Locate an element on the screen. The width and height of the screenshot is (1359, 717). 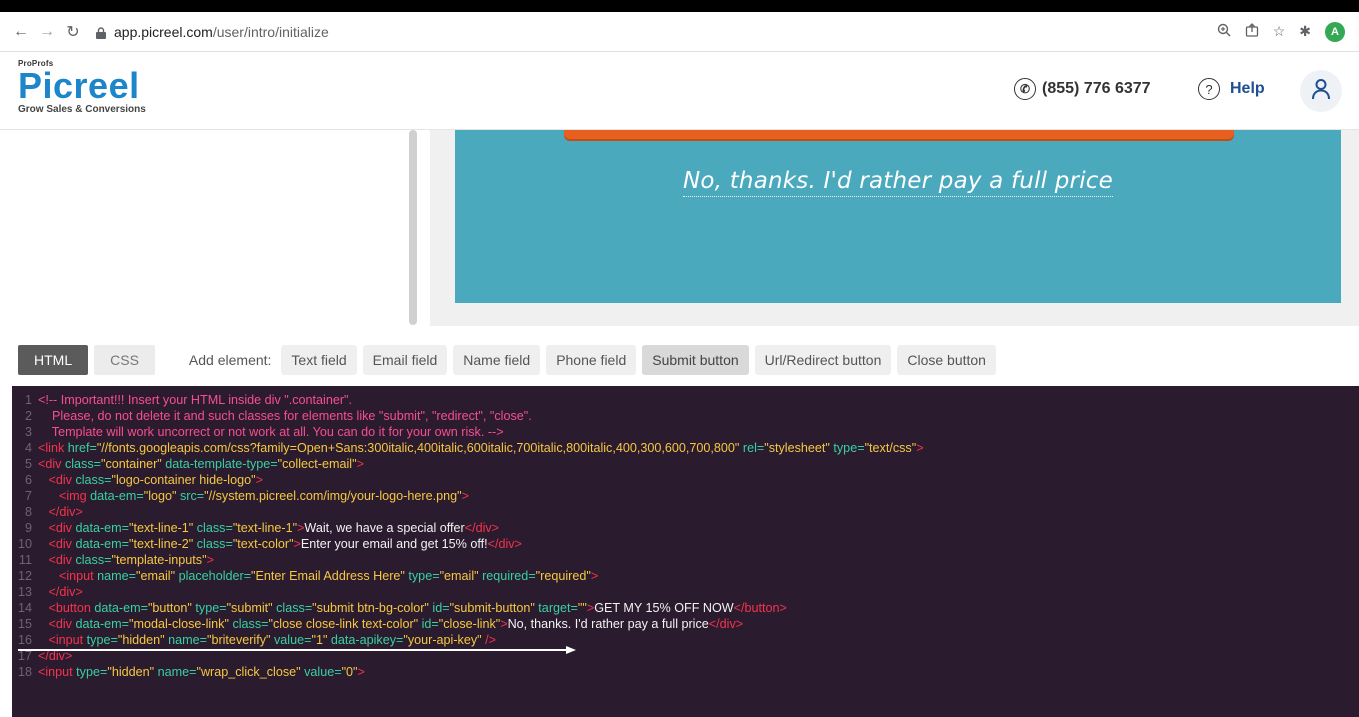
add-element-label: Add element: is located at coordinates (230, 360).